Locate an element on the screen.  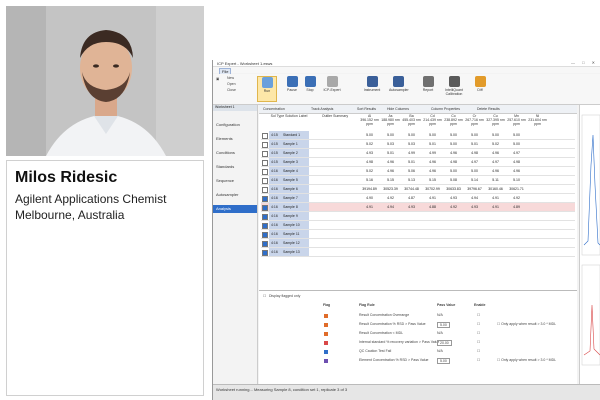
toolbar-sort-results: Sort Results is located at coordinates (366, 109).